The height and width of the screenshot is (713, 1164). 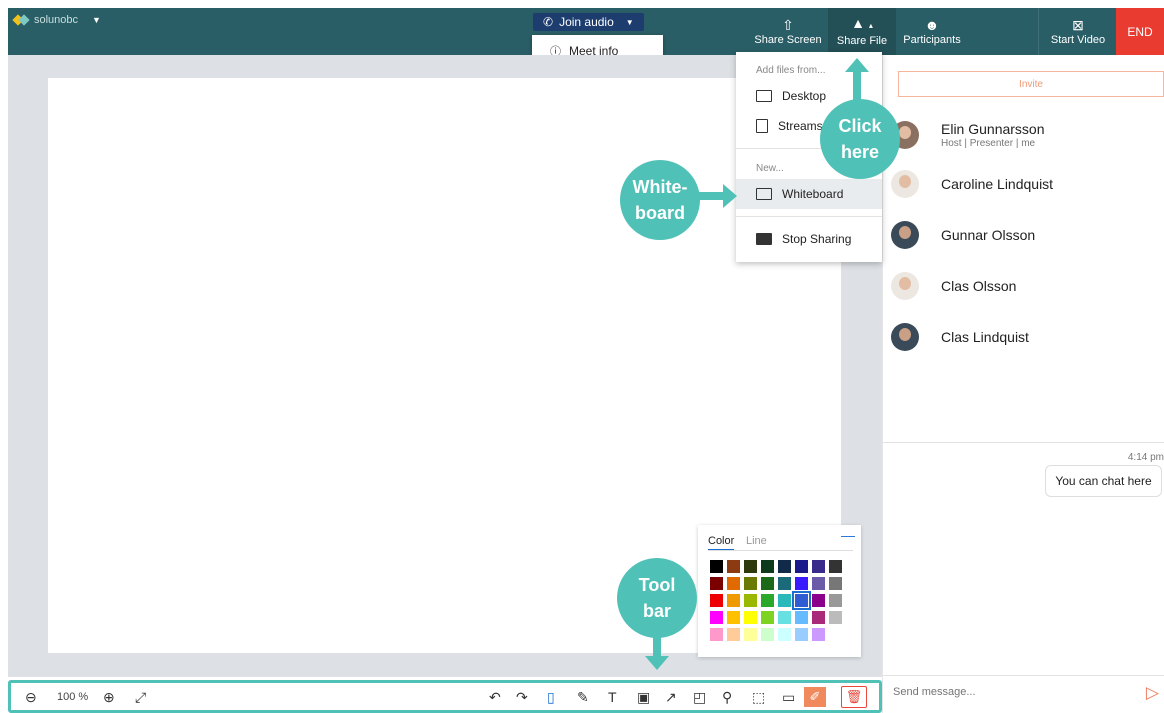 What do you see at coordinates (788, 24) in the screenshot?
I see `share-screen-icon: ⇧` at bounding box center [788, 24].